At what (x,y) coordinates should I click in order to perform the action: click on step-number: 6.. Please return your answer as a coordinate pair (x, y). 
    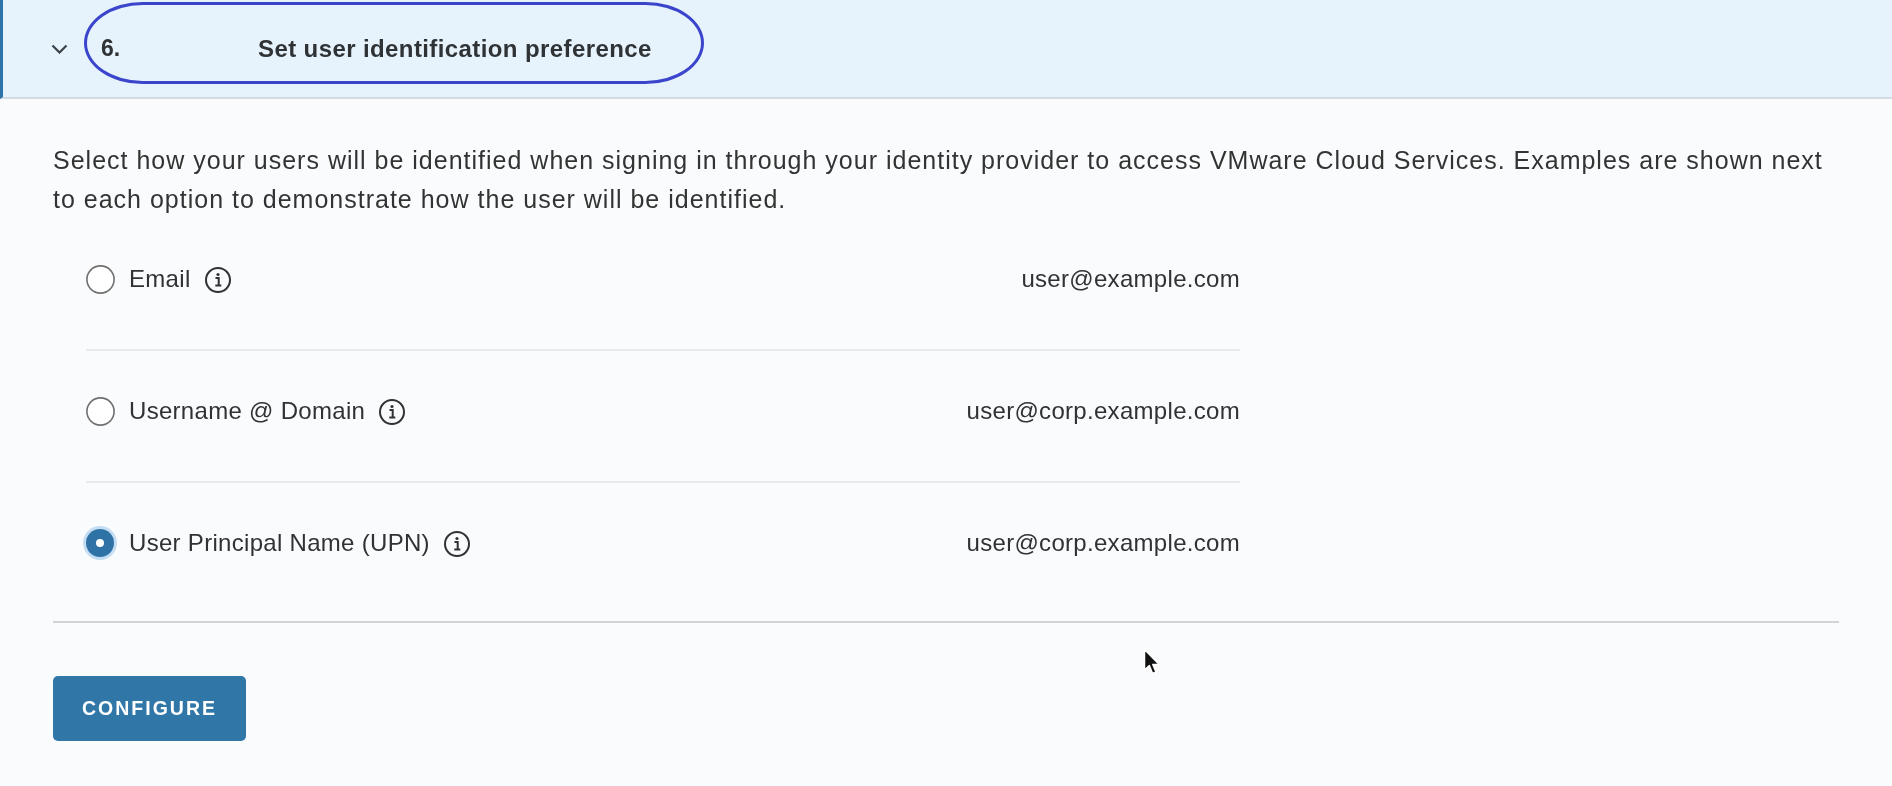
    Looking at the image, I should click on (111, 48).